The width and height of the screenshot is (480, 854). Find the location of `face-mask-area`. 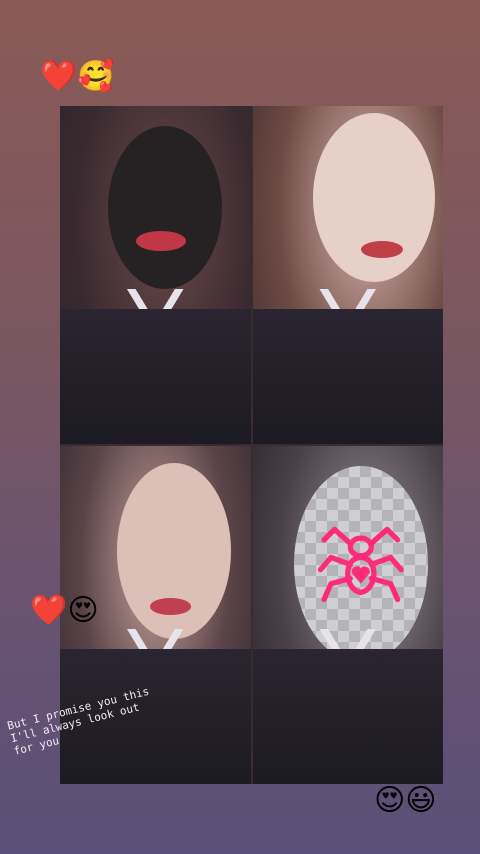

face-mask-area is located at coordinates (164, 207).